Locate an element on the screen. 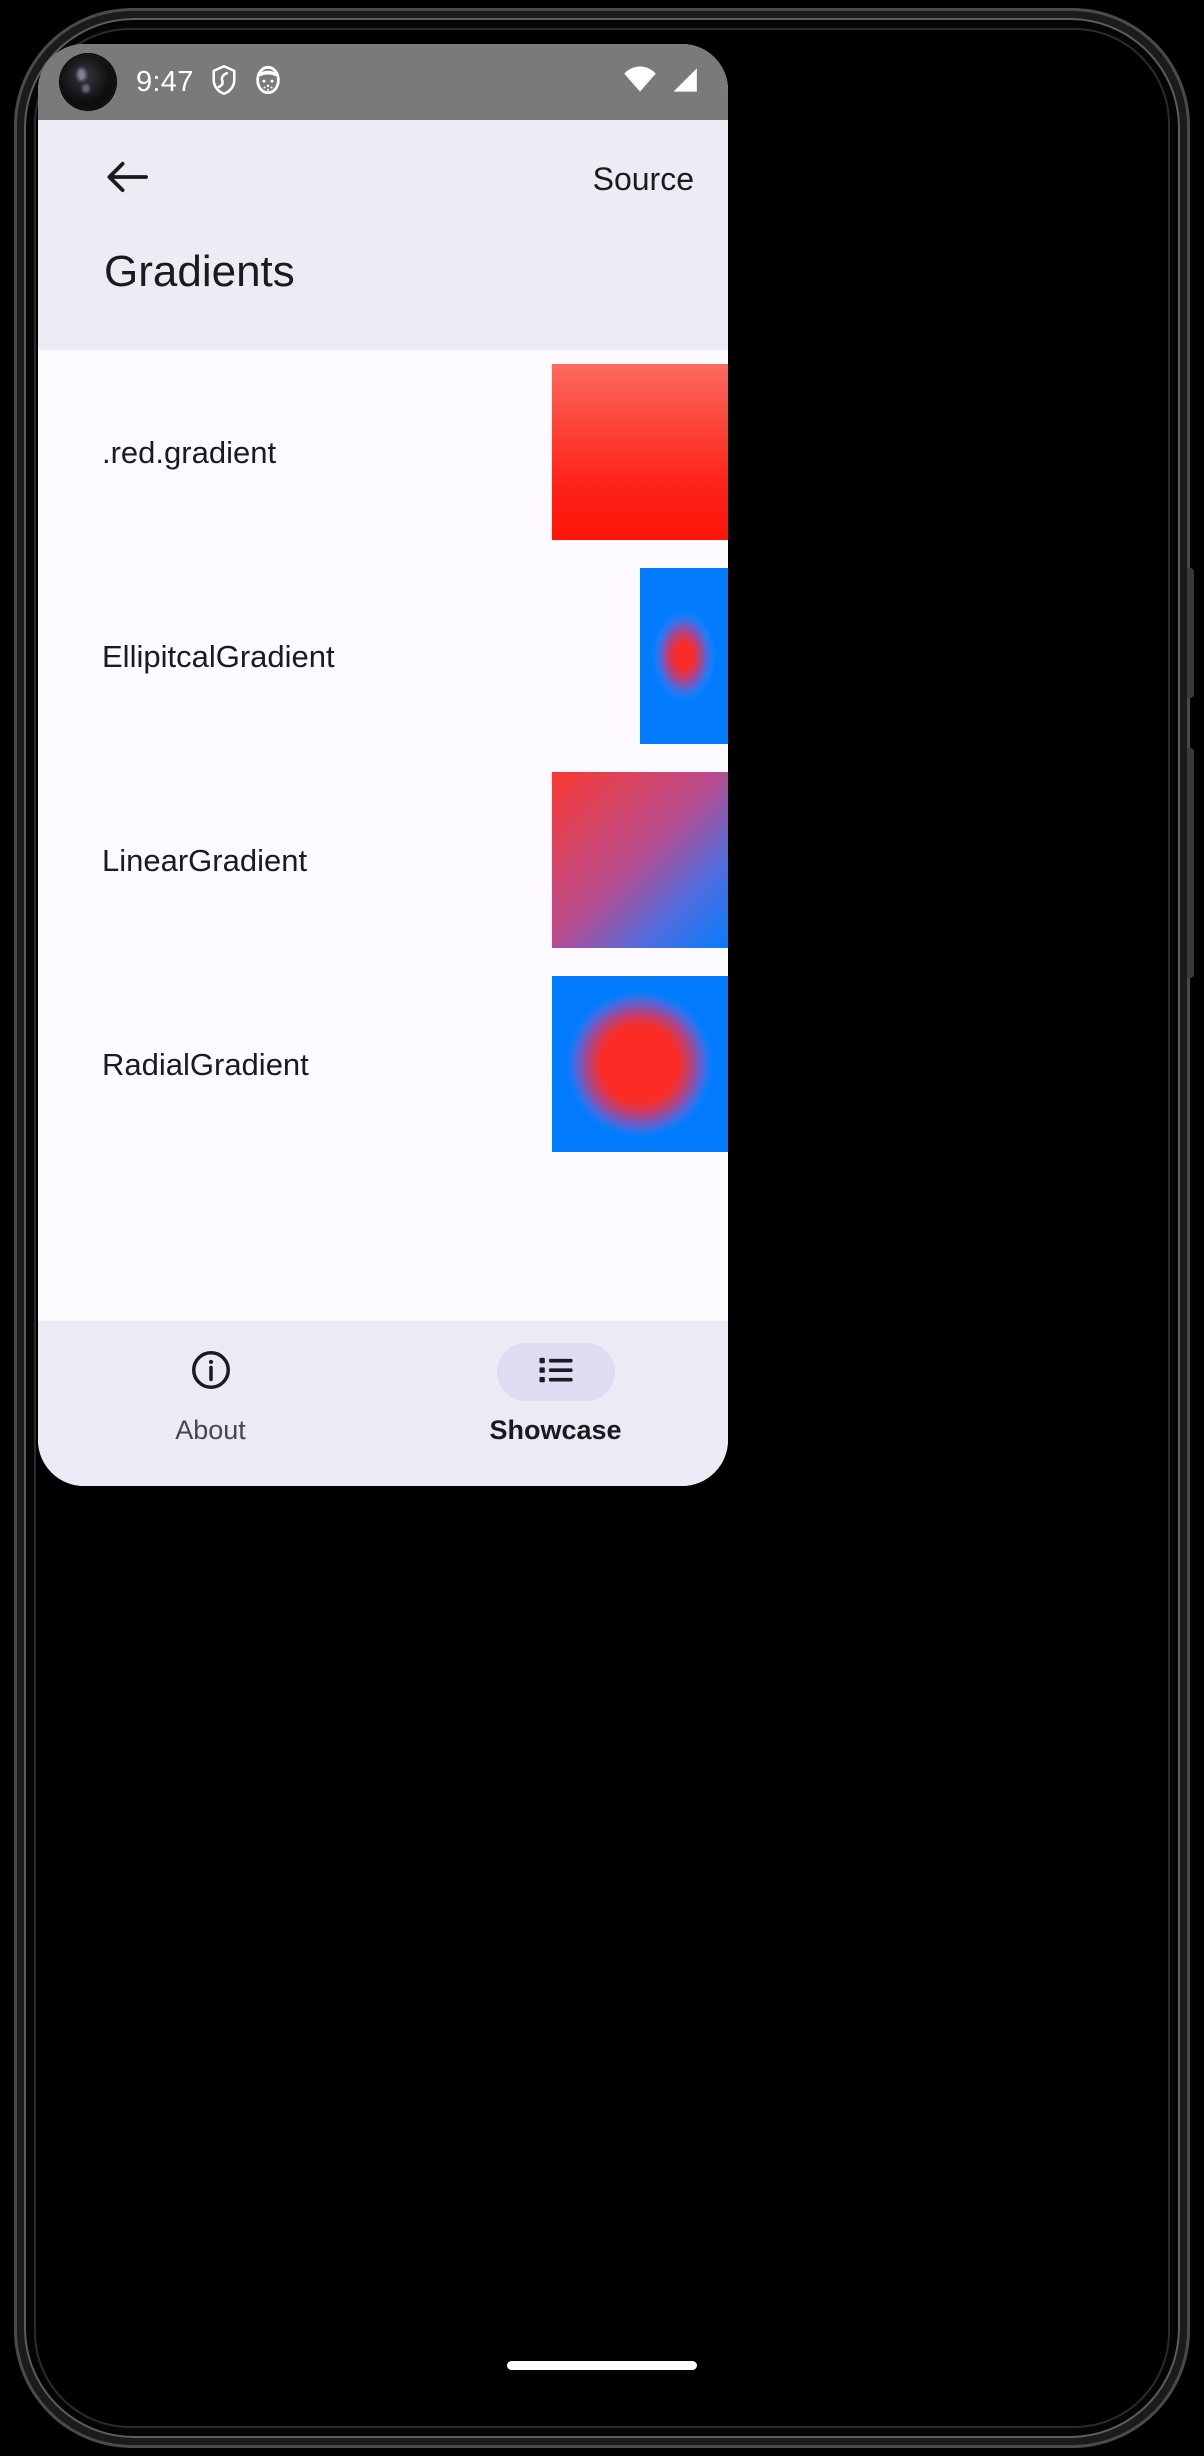  nav-label-showcase: Showcase is located at coordinates (555, 1430).